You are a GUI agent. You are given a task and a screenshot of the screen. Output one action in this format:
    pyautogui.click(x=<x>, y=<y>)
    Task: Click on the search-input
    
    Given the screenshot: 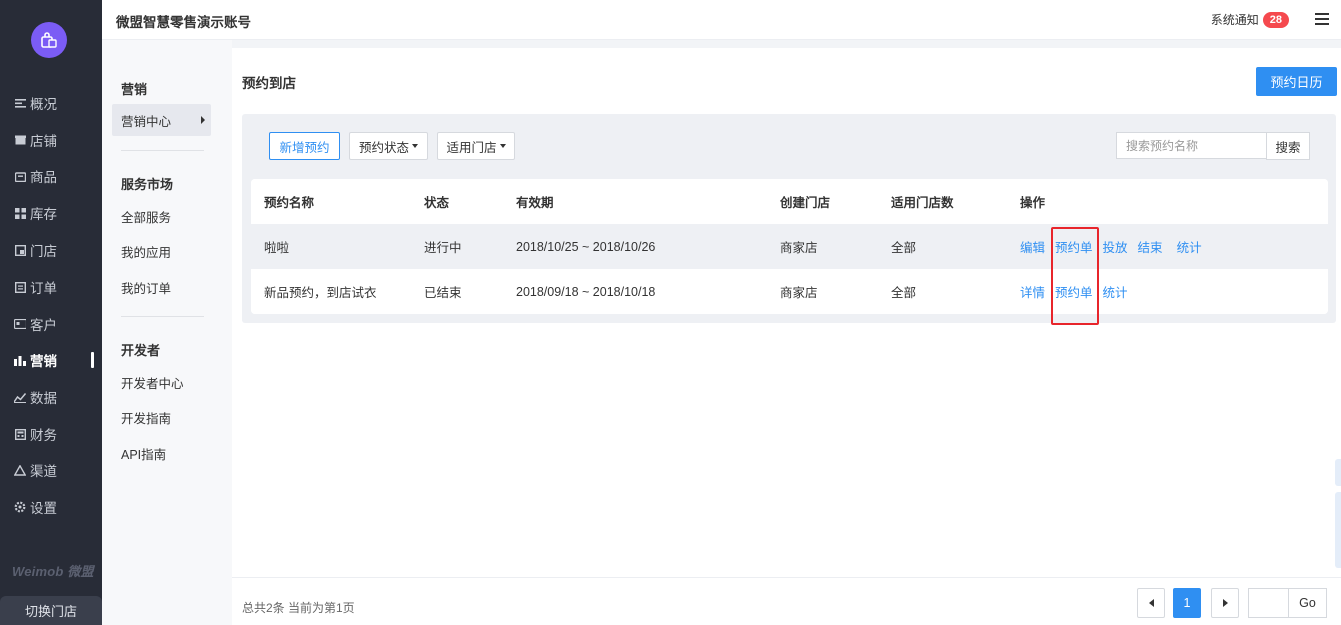 What is the action you would take?
    pyautogui.click(x=1191, y=145)
    